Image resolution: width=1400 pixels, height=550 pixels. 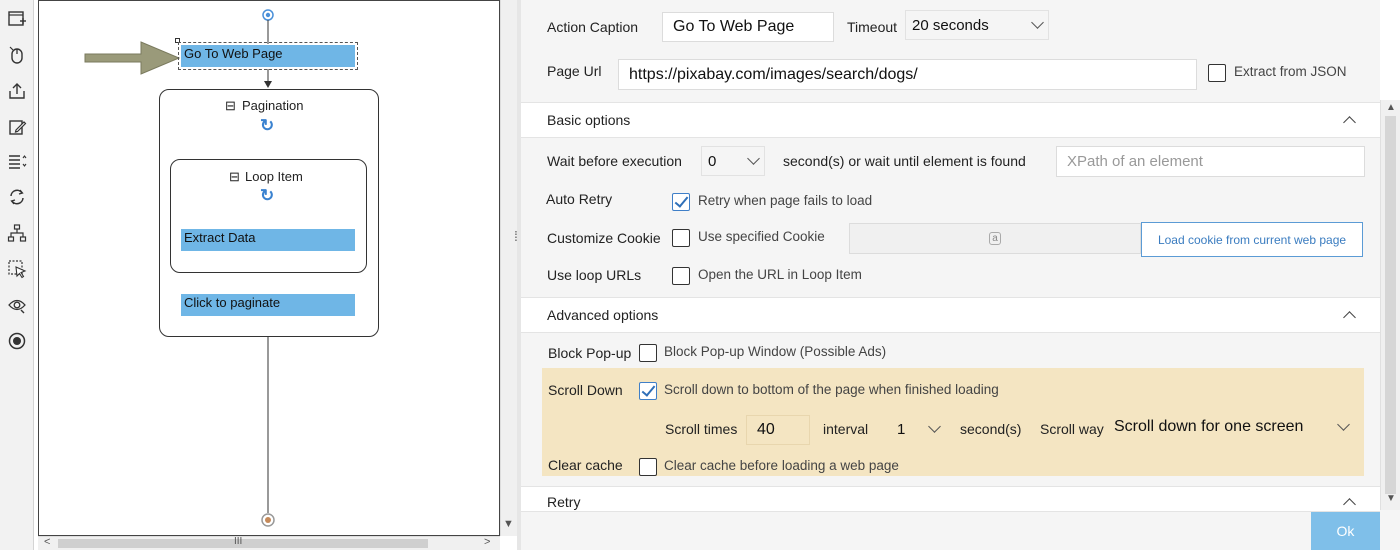 I want to click on horizontal-scroll-thumb, so click(x=243, y=543).